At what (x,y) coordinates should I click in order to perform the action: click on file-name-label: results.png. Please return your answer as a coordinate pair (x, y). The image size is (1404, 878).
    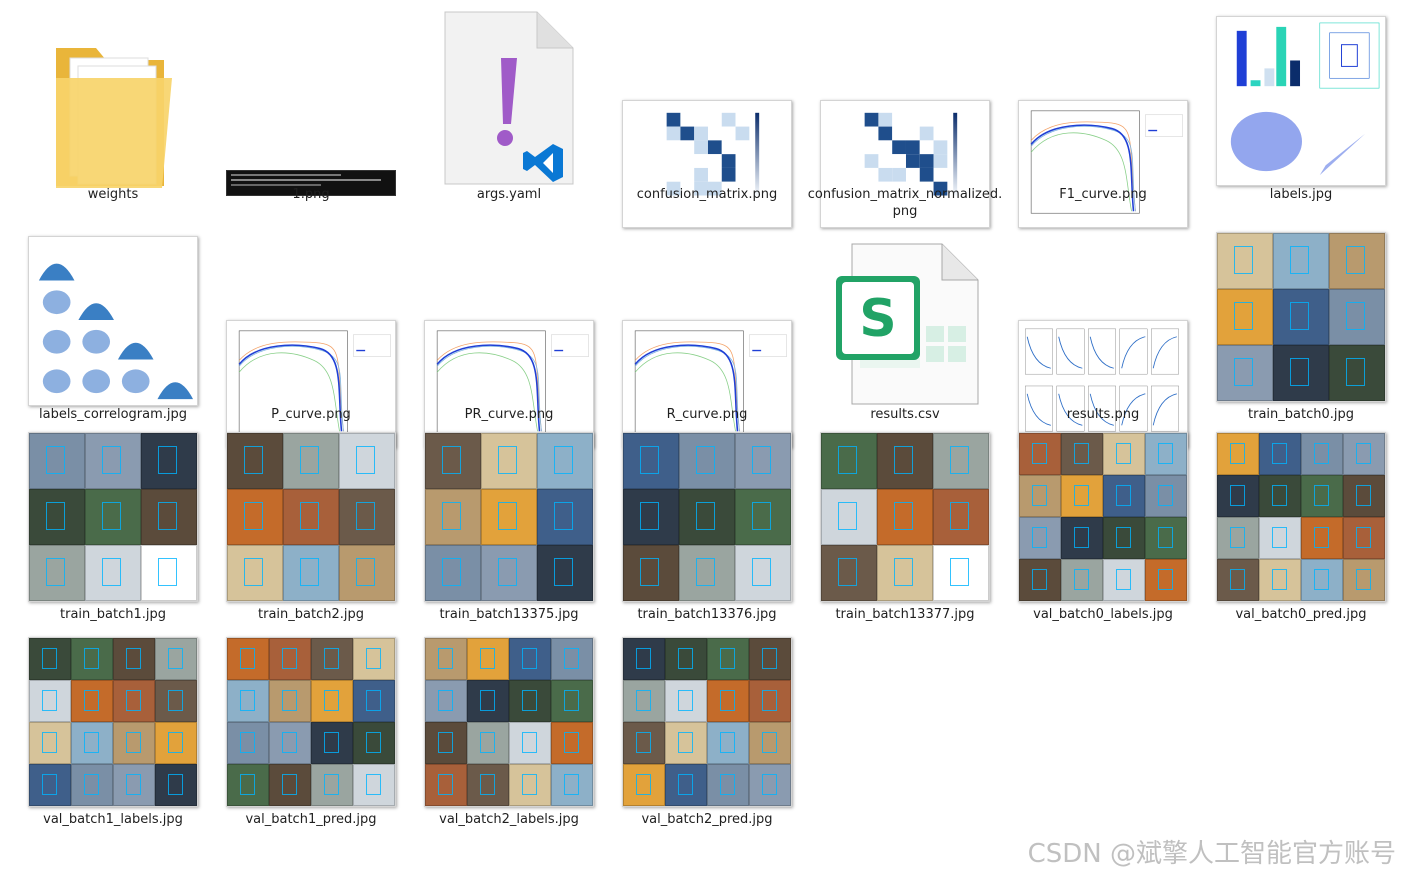
    Looking at the image, I should click on (1103, 414).